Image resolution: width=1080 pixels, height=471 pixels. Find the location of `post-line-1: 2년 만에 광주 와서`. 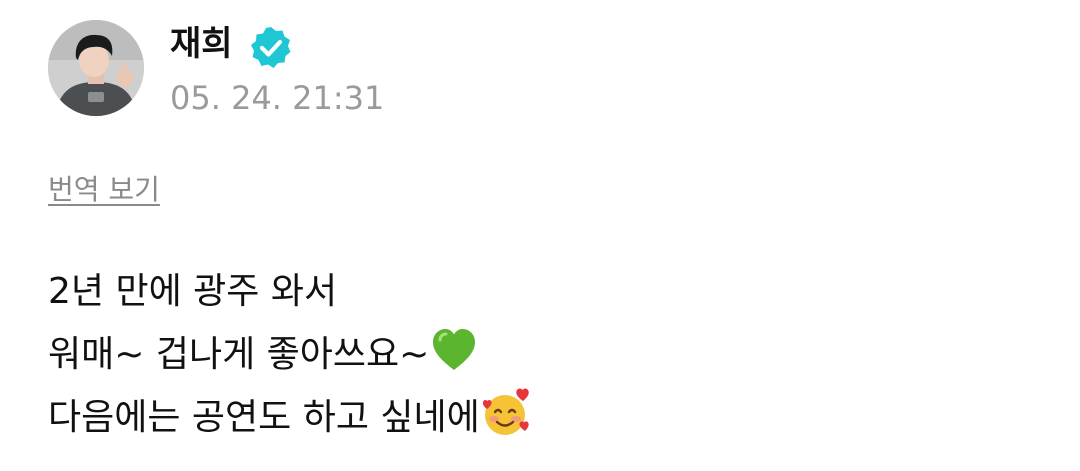

post-line-1: 2년 만에 광주 와서 is located at coordinates (290, 291).